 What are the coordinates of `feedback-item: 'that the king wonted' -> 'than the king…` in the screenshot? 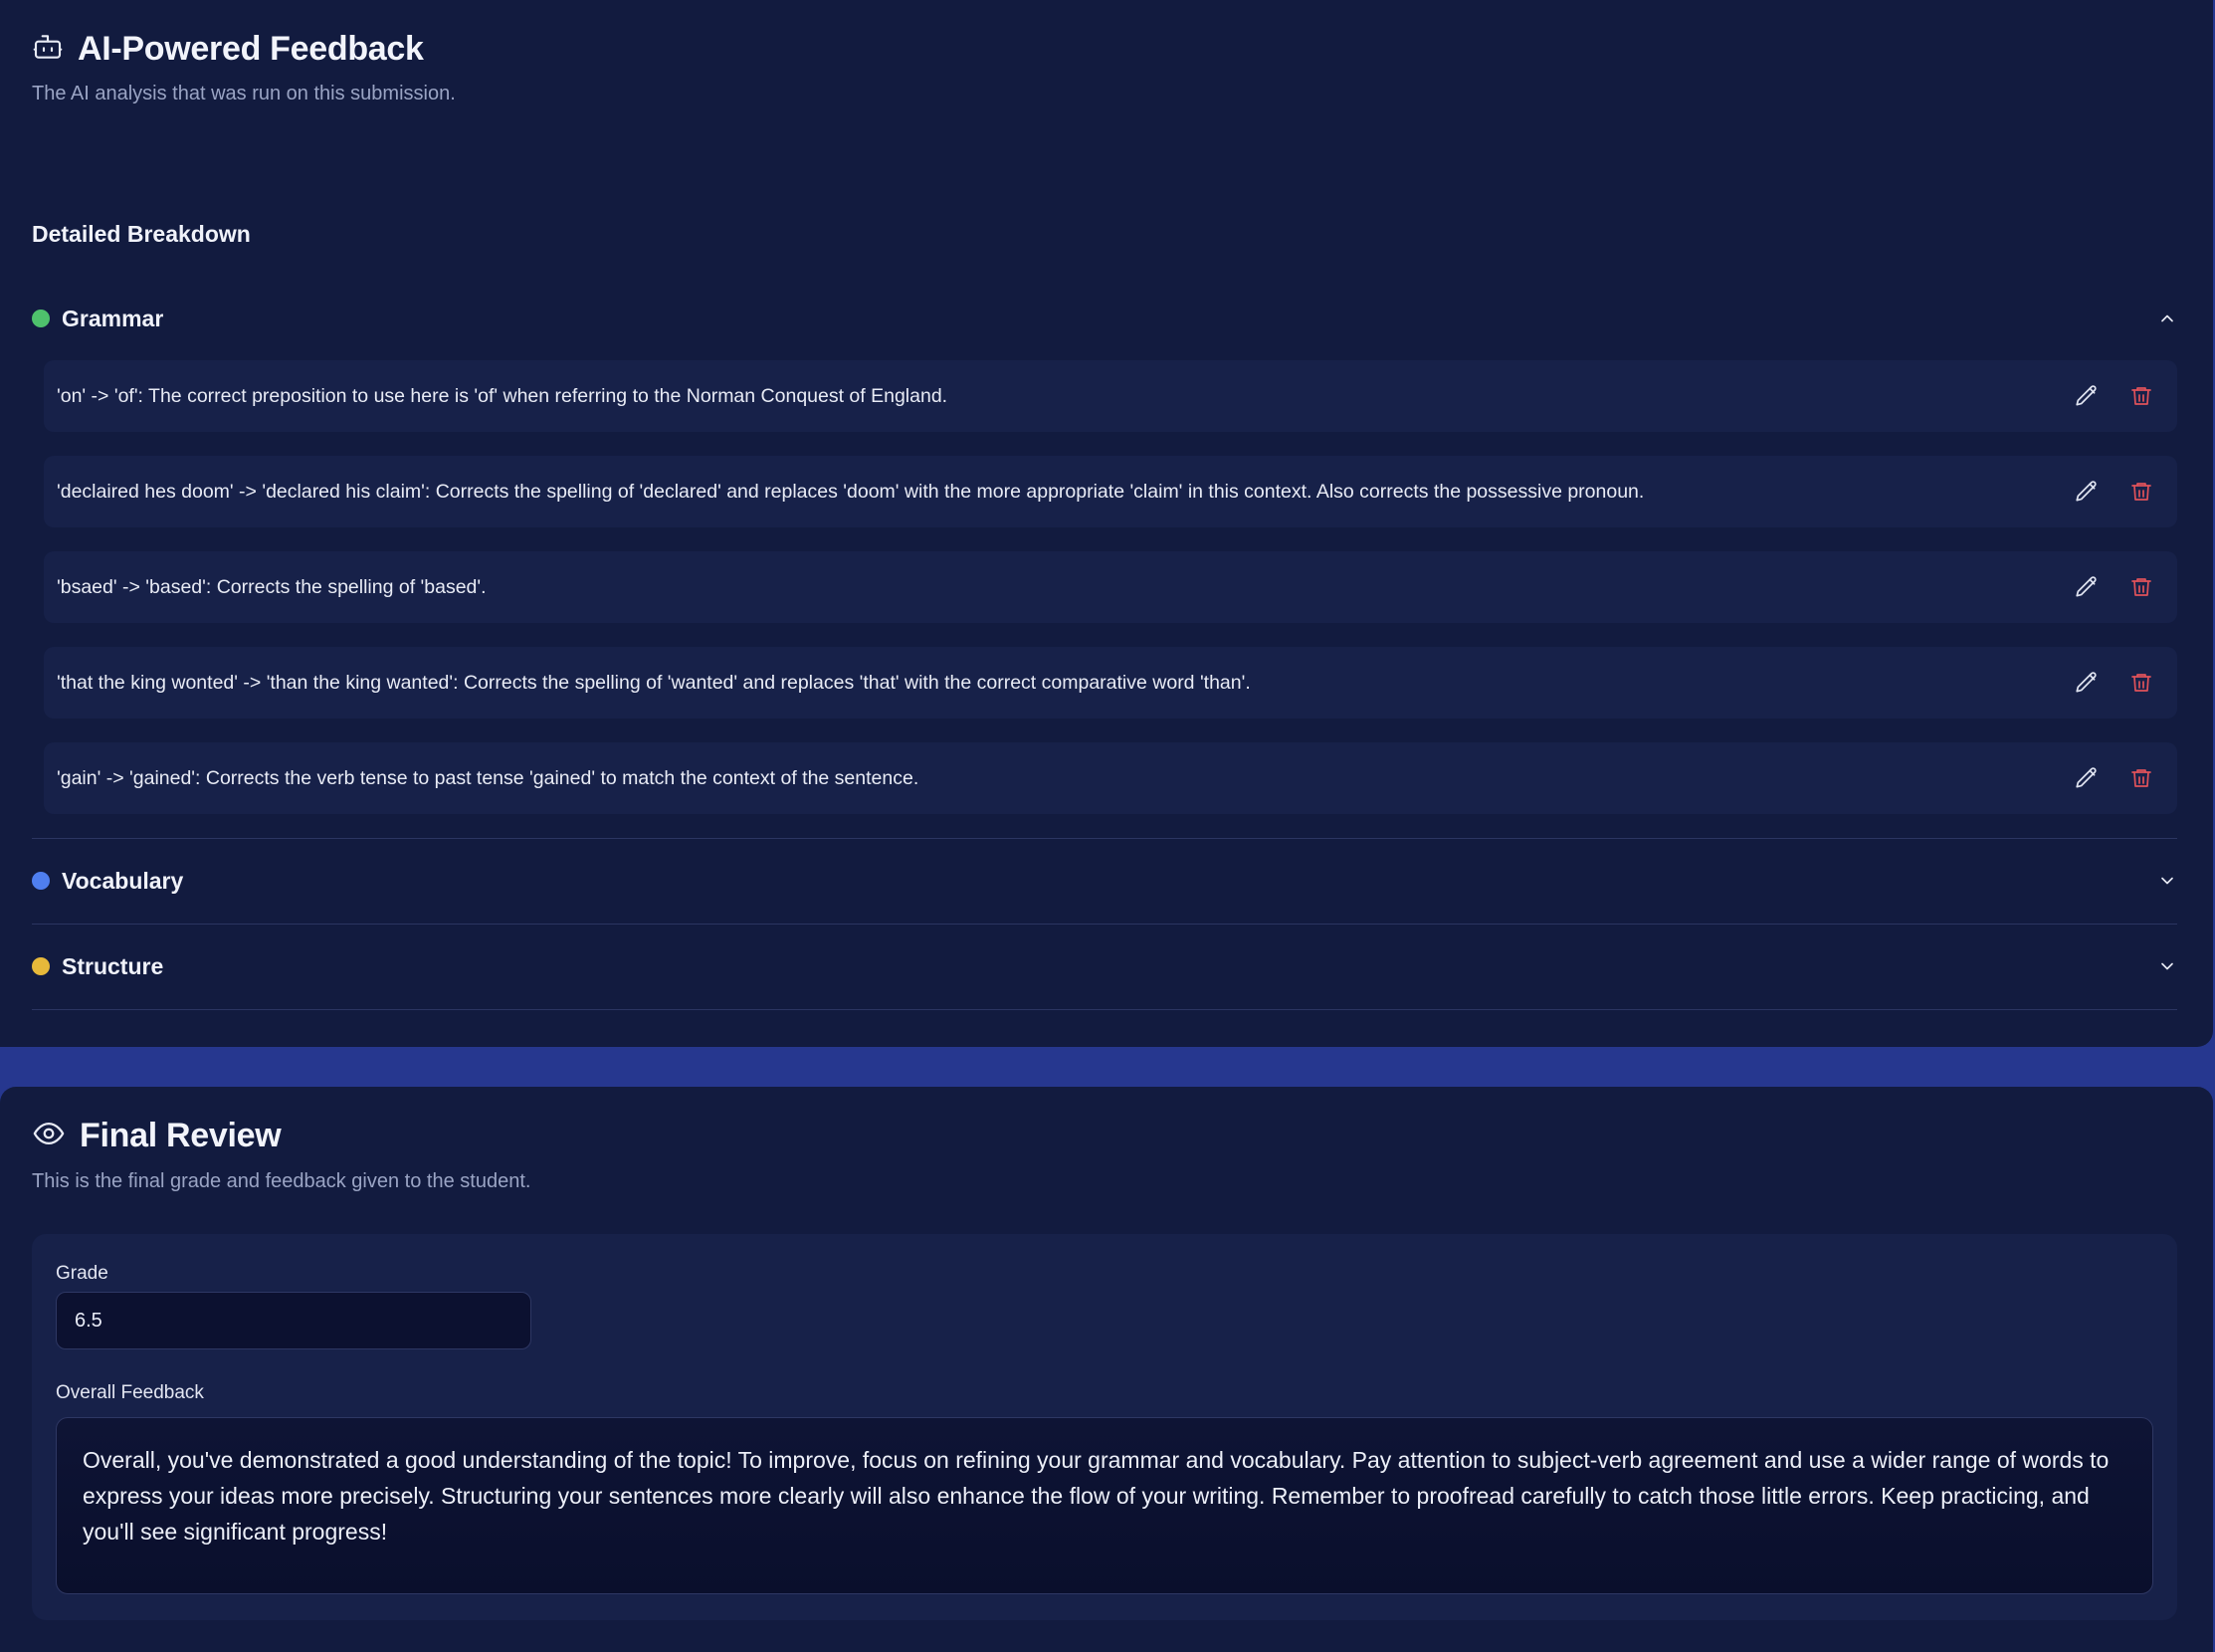 It's located at (1110, 683).